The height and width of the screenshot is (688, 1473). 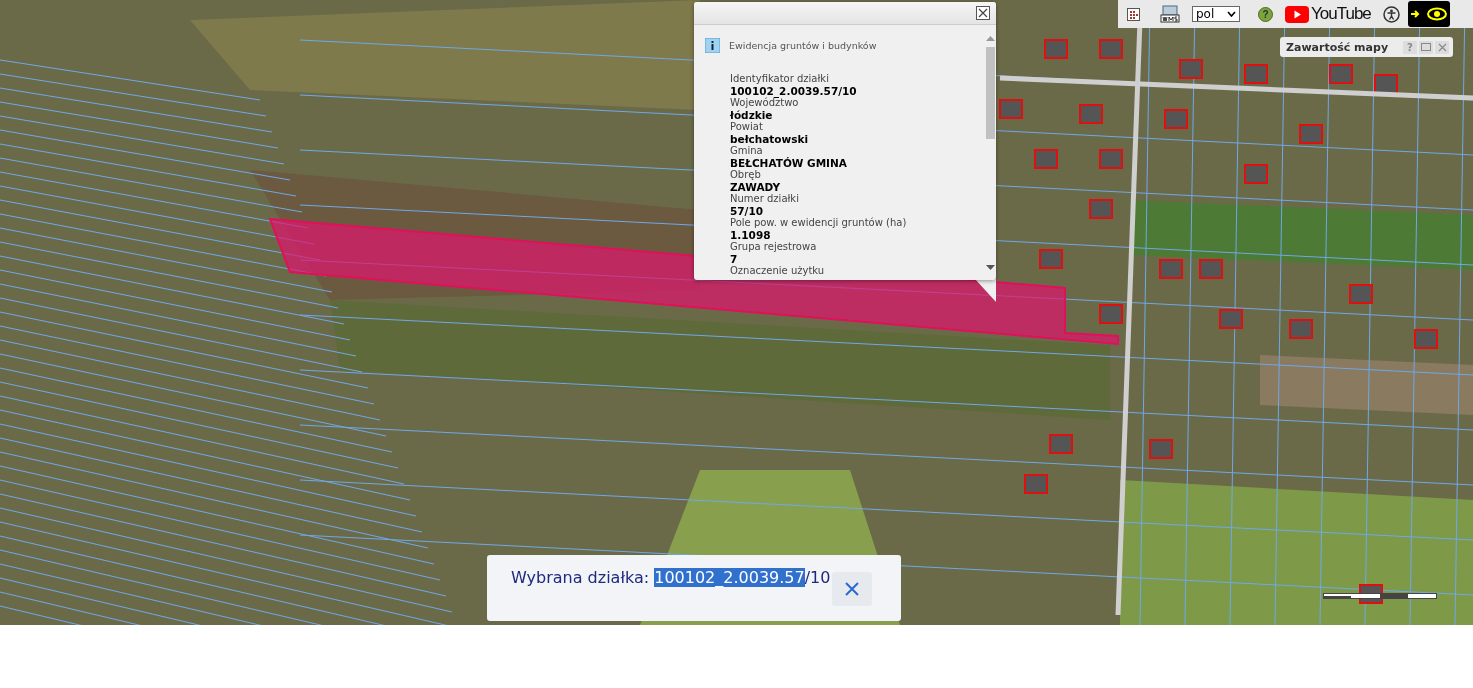 What do you see at coordinates (789, 163) in the screenshot?
I see `field-value: BEŁCHATÓW GMINA` at bounding box center [789, 163].